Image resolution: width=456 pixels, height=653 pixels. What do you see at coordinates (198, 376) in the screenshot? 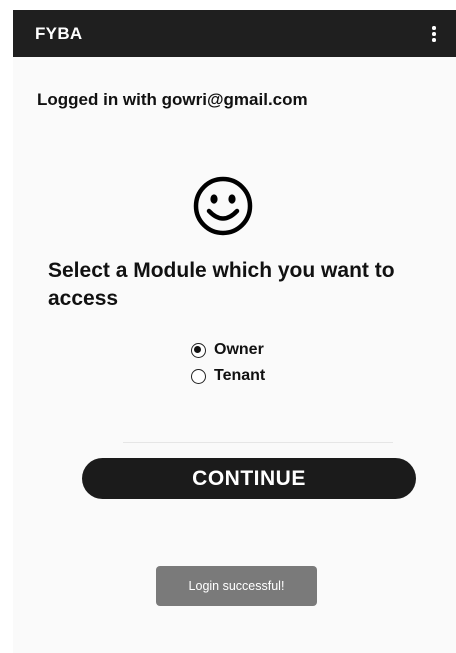
I see `radio-unchecked-icon` at bounding box center [198, 376].